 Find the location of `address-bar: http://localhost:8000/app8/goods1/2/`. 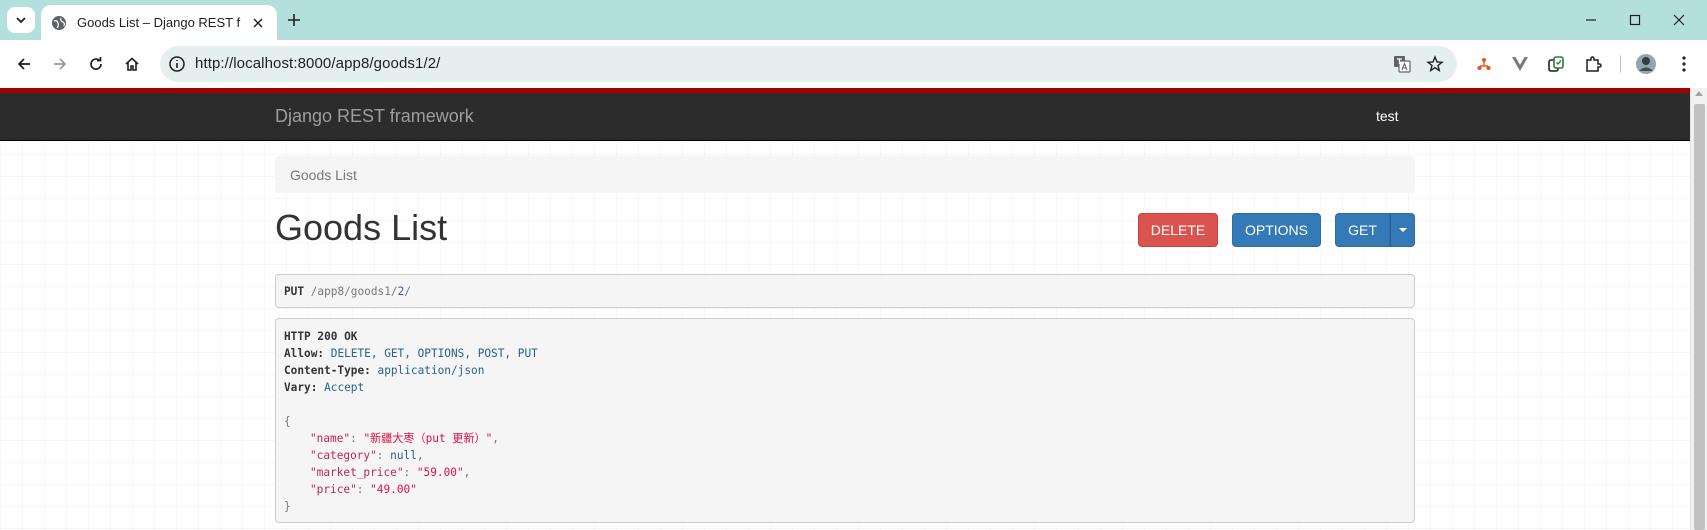

address-bar: http://localhost:8000/app8/goods1/2/ is located at coordinates (808, 64).